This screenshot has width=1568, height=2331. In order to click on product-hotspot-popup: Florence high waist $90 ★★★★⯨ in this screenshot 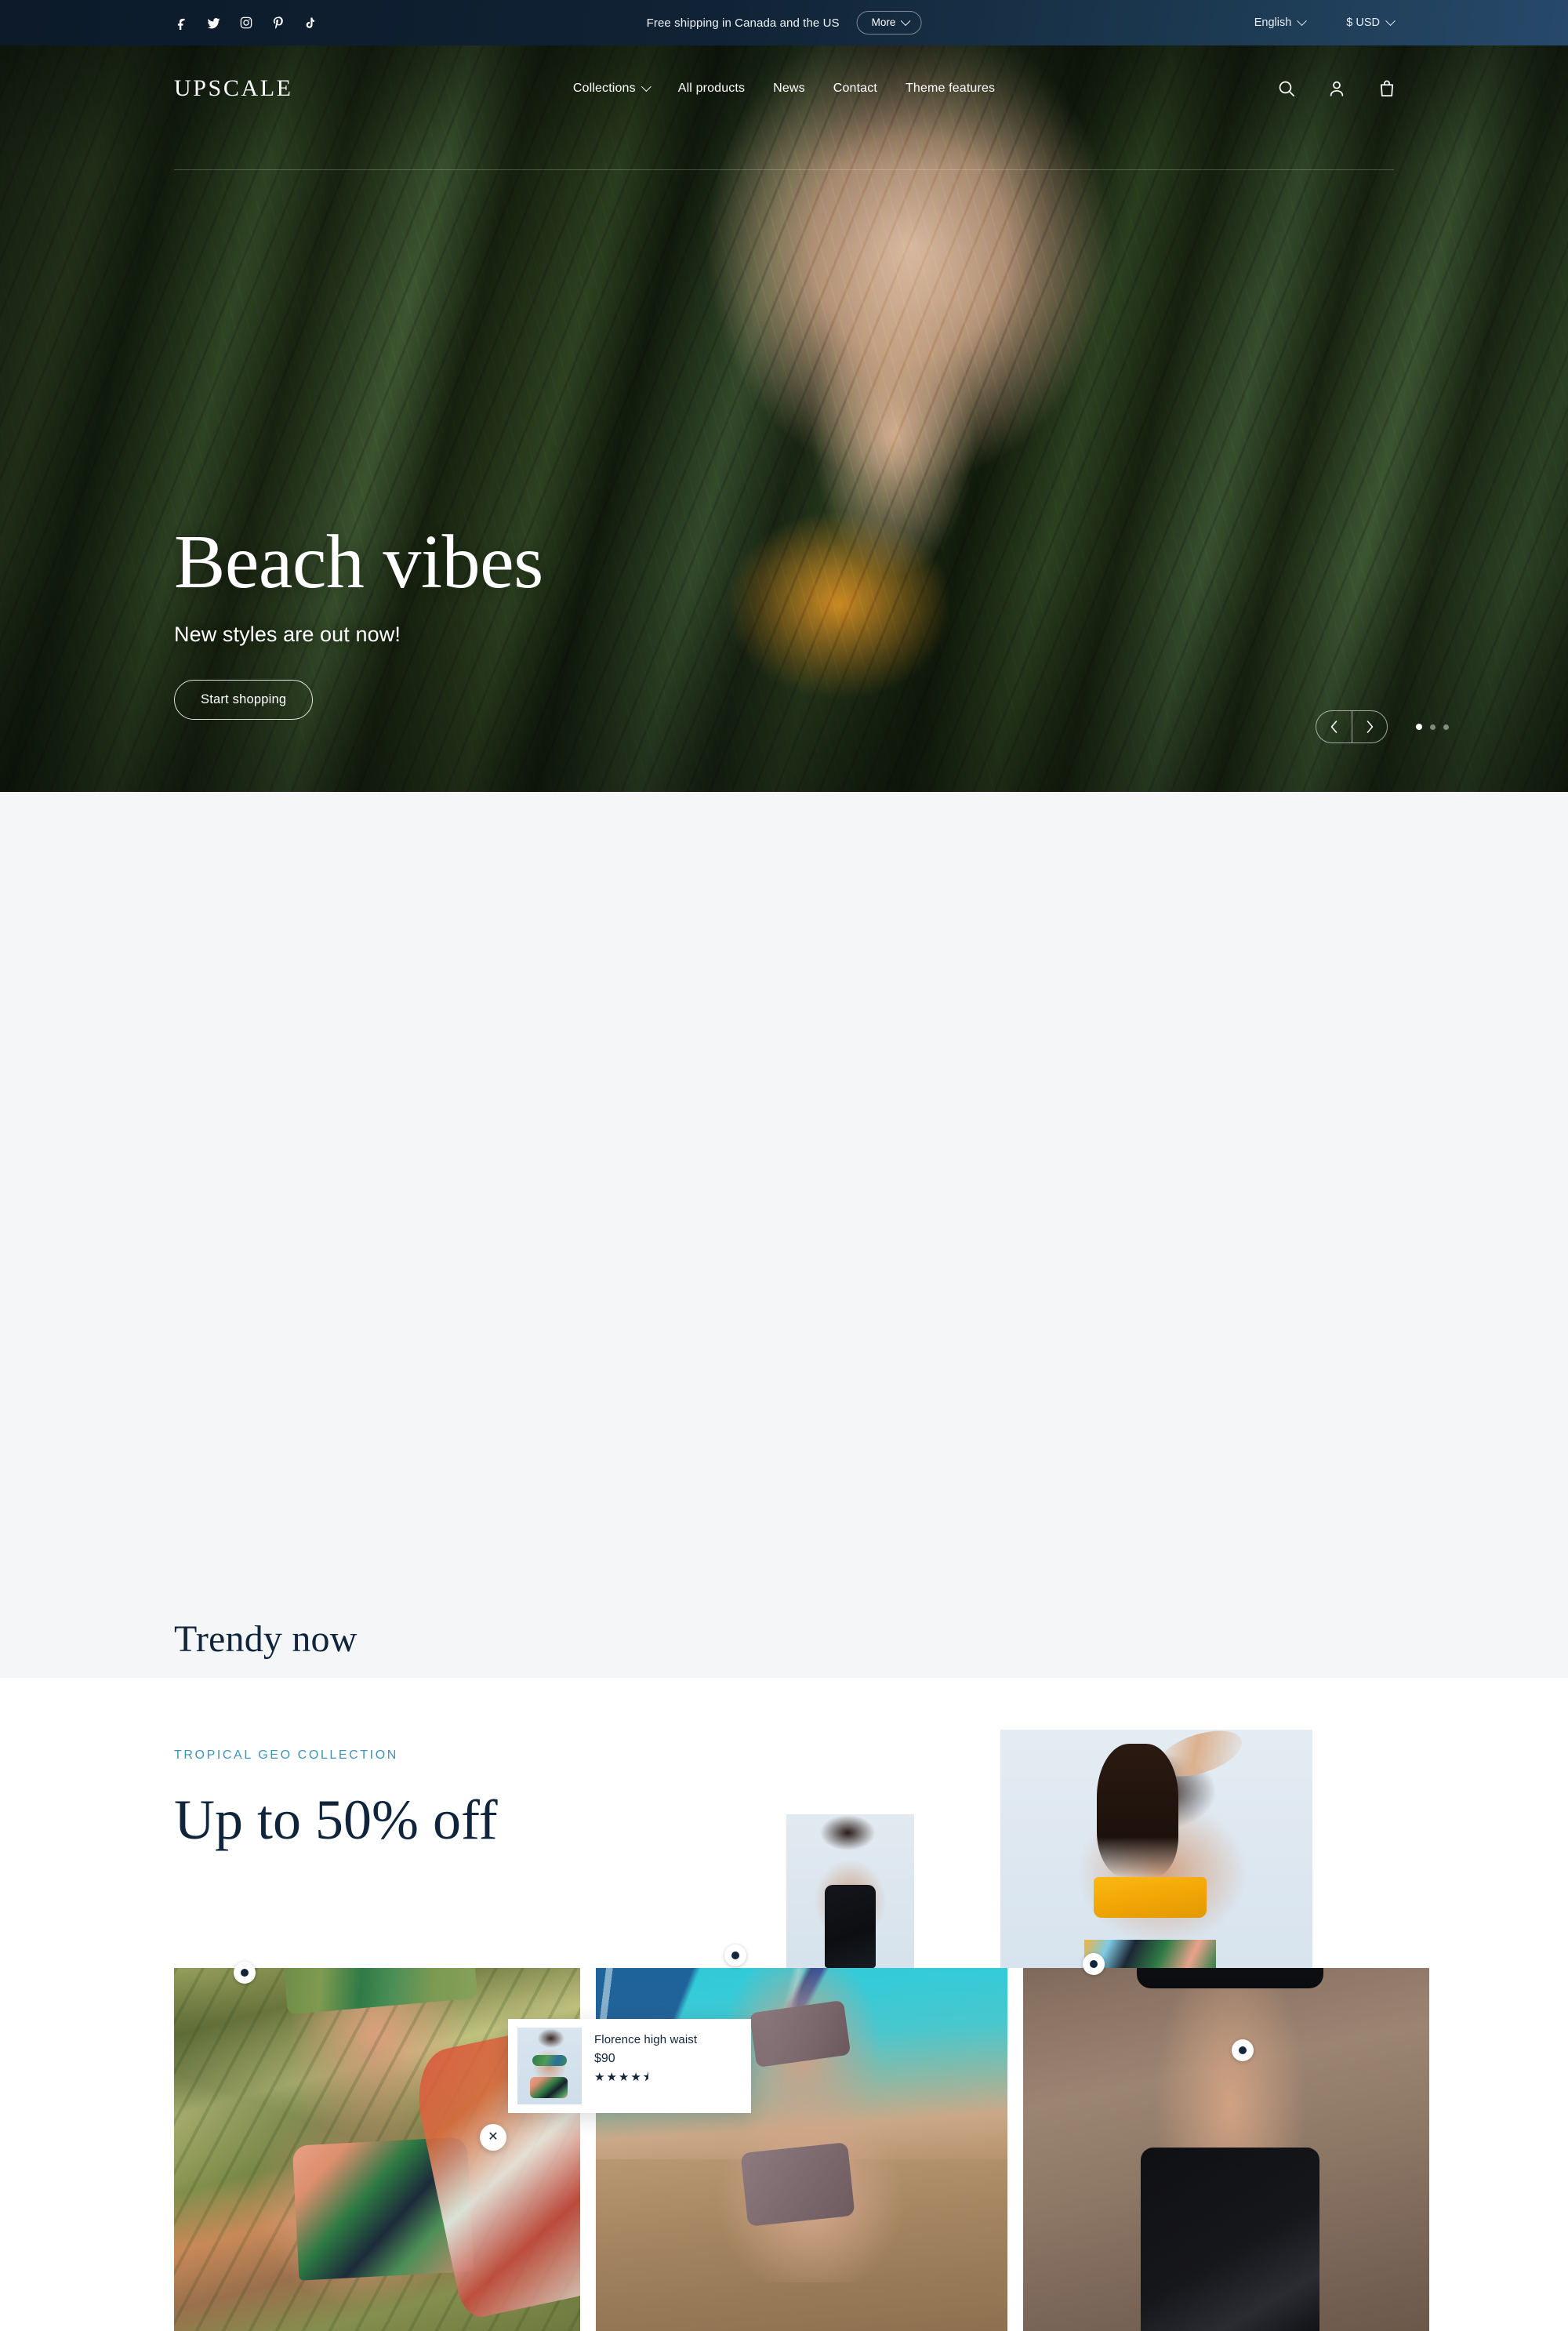, I will do `click(629, 2066)`.